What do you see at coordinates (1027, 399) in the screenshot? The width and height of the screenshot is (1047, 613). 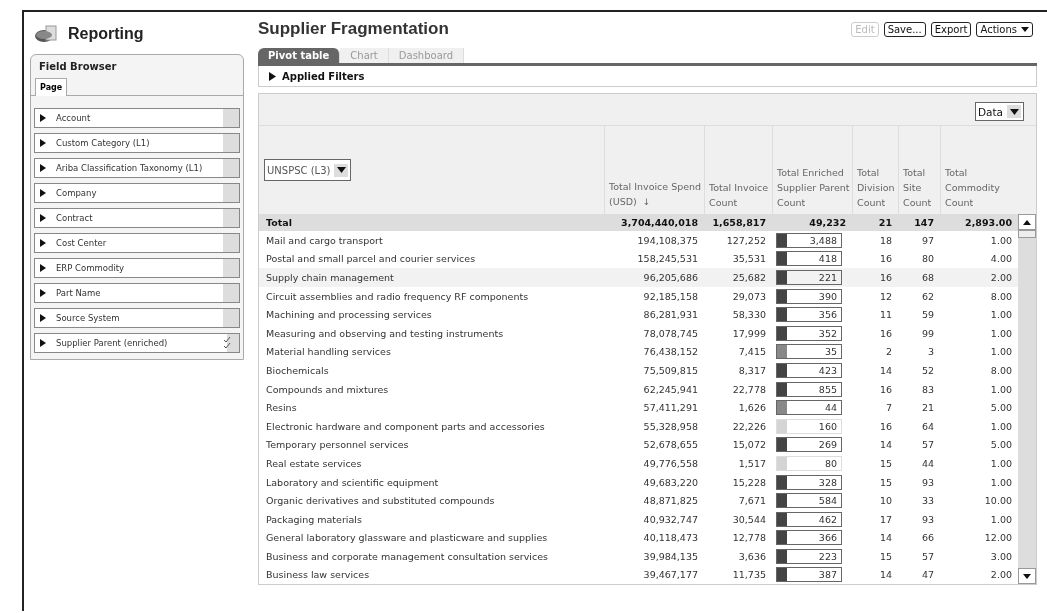 I see `scrollbar` at bounding box center [1027, 399].